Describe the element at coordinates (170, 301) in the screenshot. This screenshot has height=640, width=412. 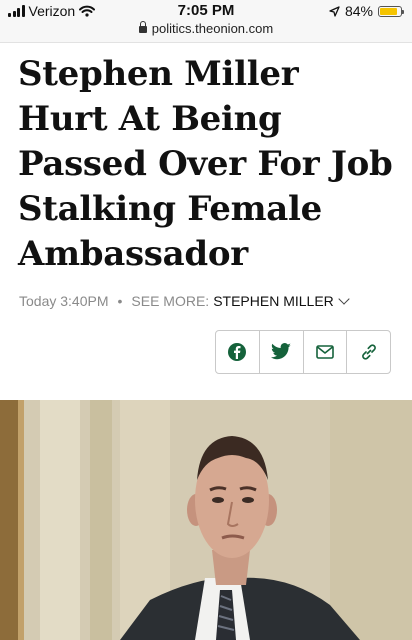
I see `see-more-label: SEE MORE:` at that location.